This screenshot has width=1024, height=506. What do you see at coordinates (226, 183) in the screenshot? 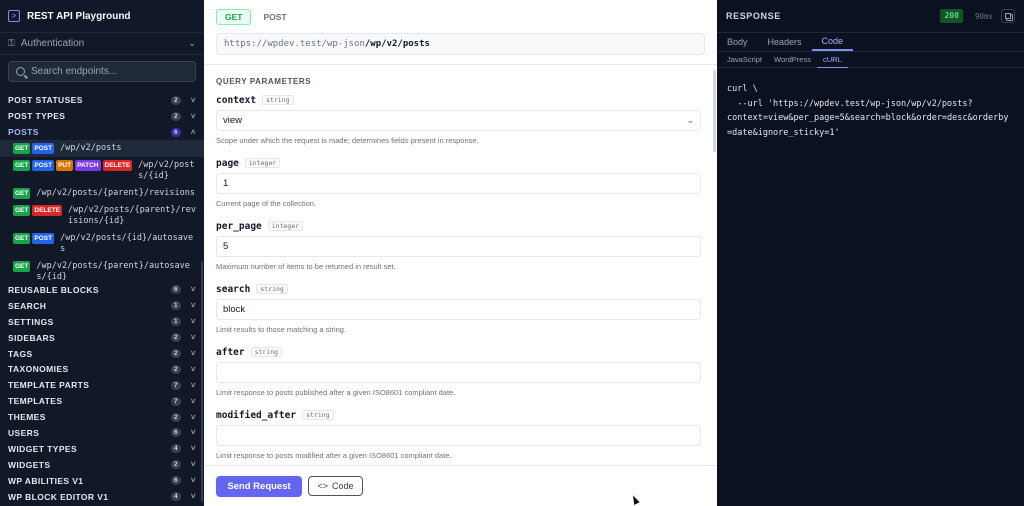
I see `param-value: 1` at bounding box center [226, 183].